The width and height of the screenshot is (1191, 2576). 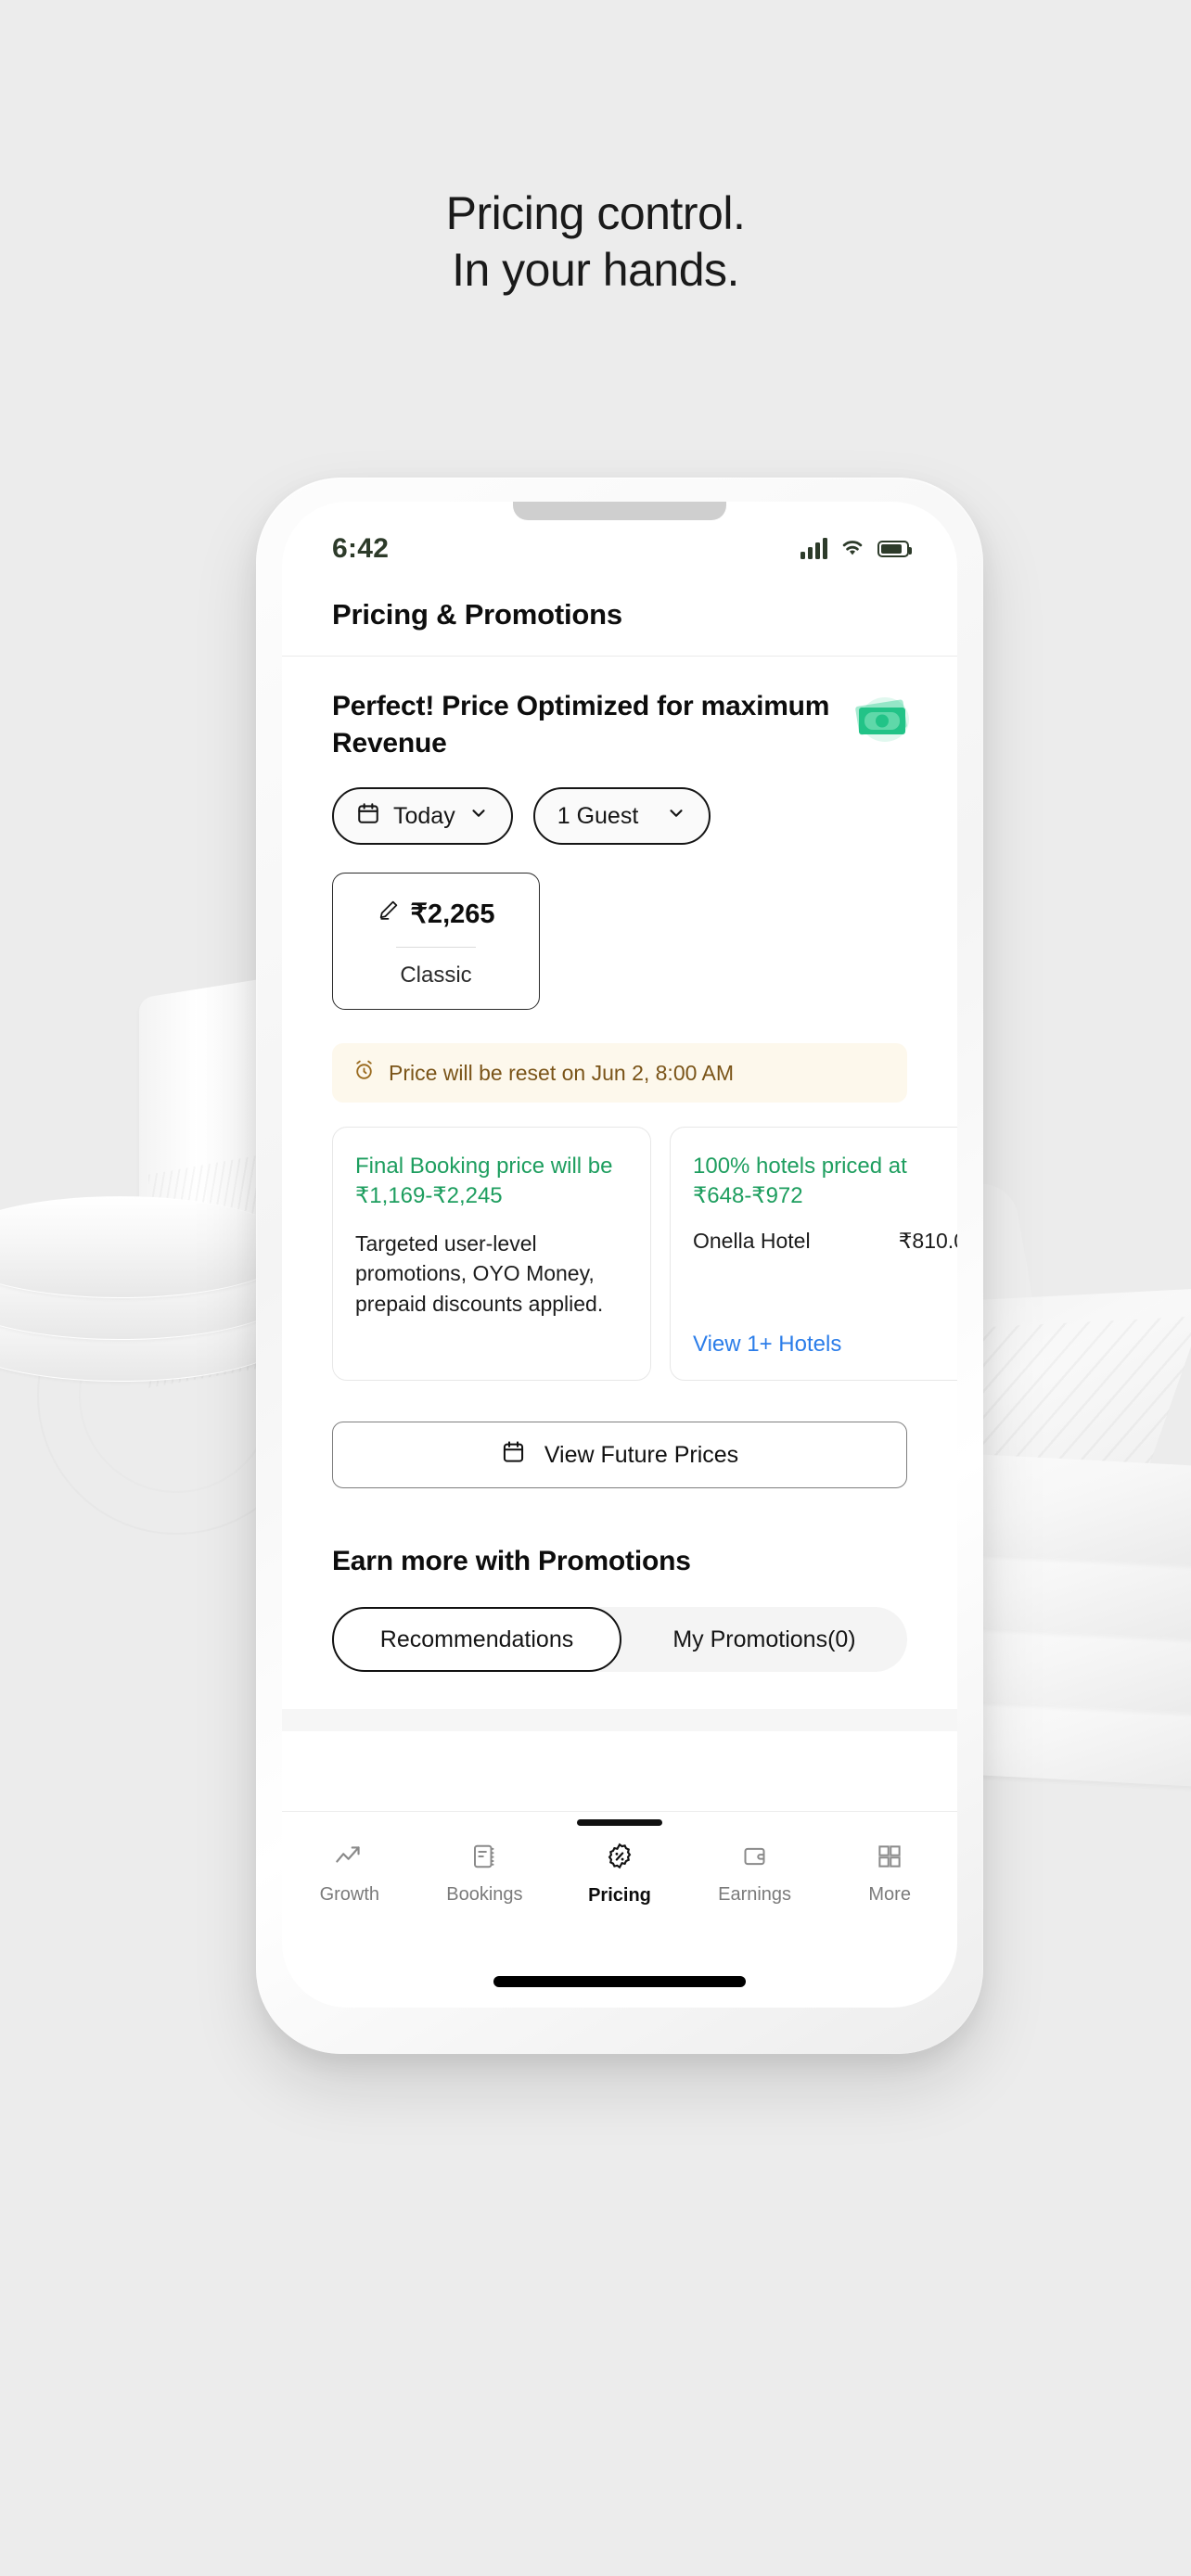 I want to click on nav-item-growth: Growth, so click(x=349, y=1874).